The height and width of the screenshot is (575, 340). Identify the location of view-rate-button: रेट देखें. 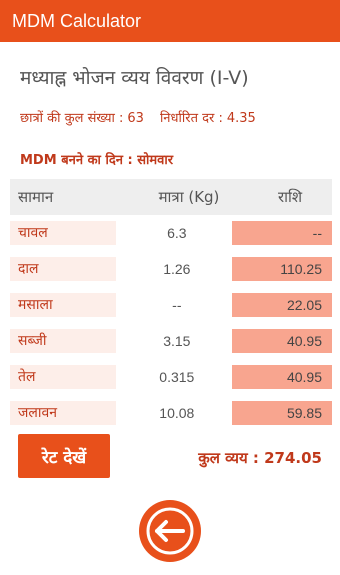
(64, 456).